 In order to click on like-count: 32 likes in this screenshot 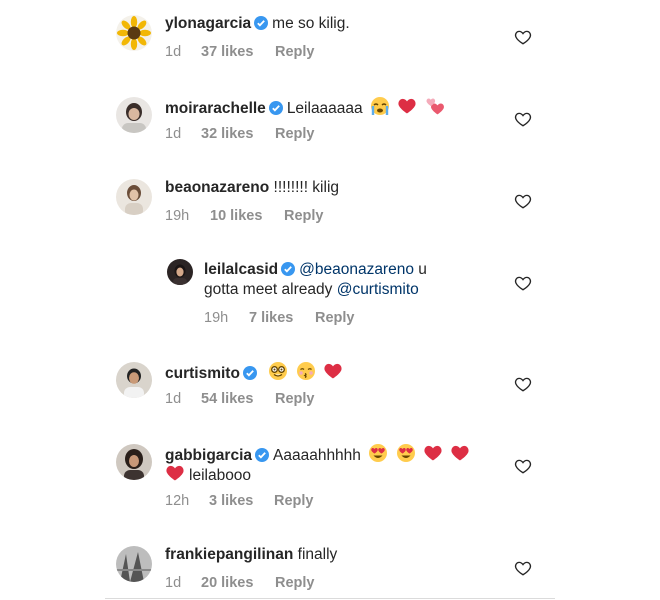, I will do `click(238, 134)`.